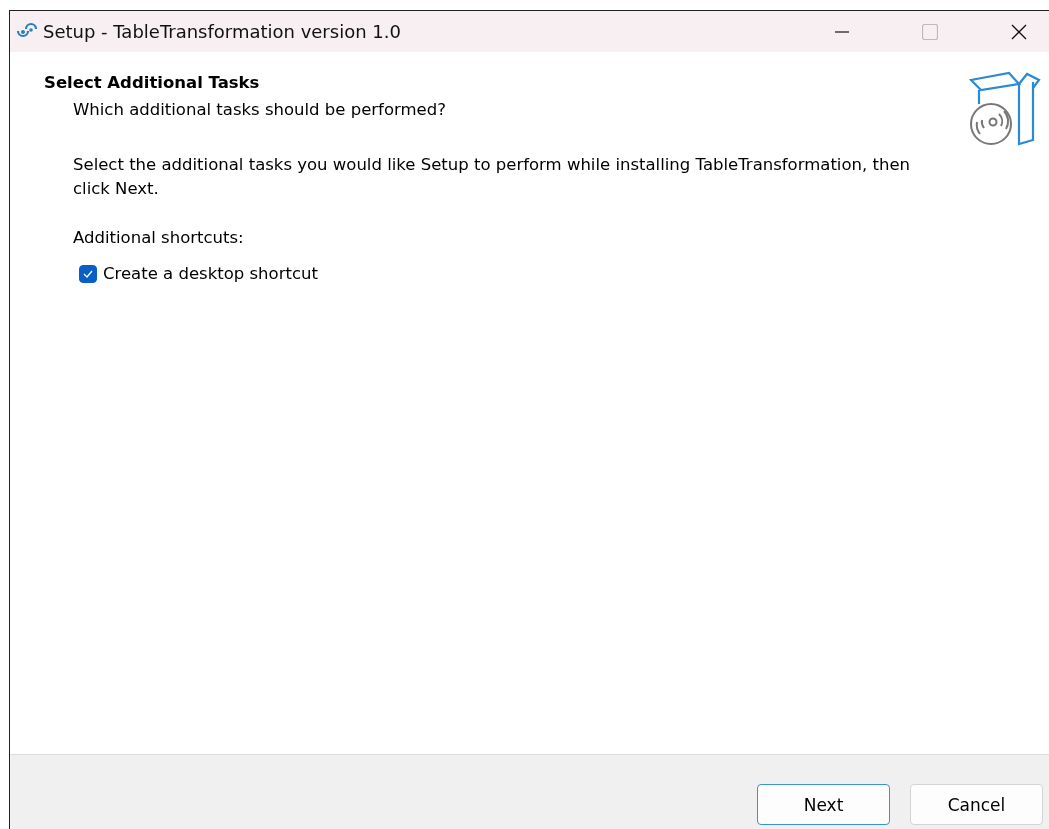 This screenshot has width=1049, height=829. Describe the element at coordinates (259, 109) in the screenshot. I see `page-subheading: Which additional tasks should be performed?` at that location.